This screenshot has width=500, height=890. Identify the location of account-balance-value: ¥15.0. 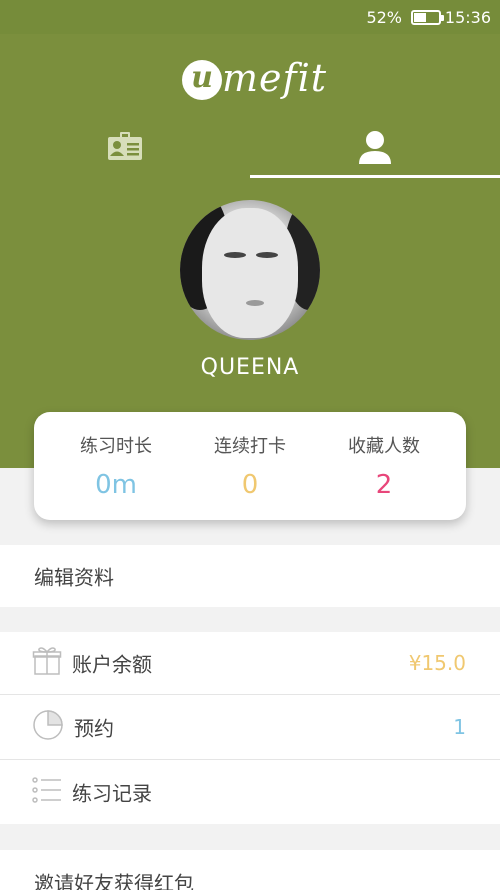
(437, 663).